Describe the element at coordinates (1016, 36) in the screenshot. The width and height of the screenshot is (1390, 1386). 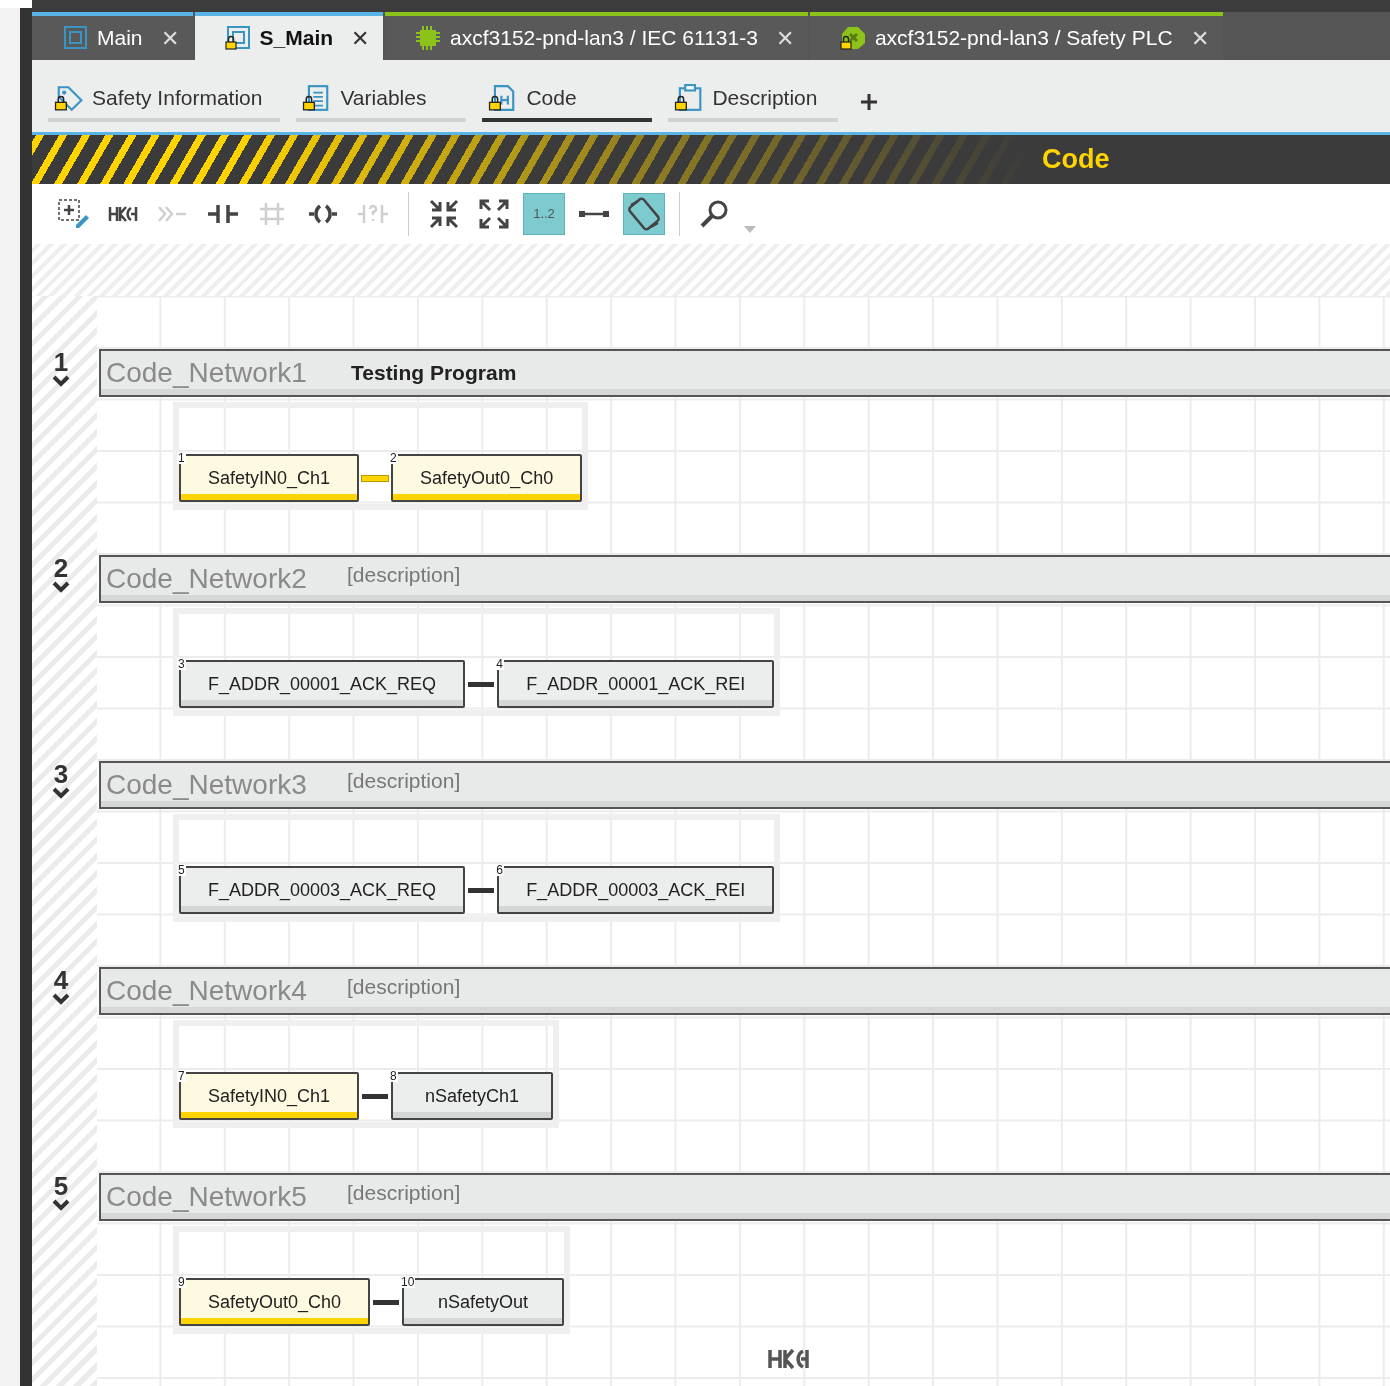
I see `editor-tab: axcf3152-pnd-lan3 / Safety PLC ✕` at that location.